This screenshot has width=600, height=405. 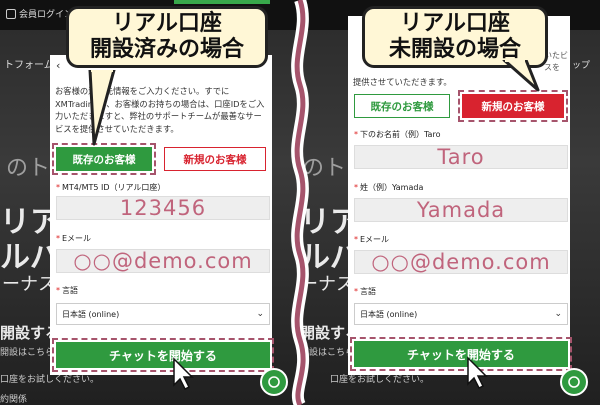 I want to click on callout-line-1: リアル口座, so click(x=167, y=23).